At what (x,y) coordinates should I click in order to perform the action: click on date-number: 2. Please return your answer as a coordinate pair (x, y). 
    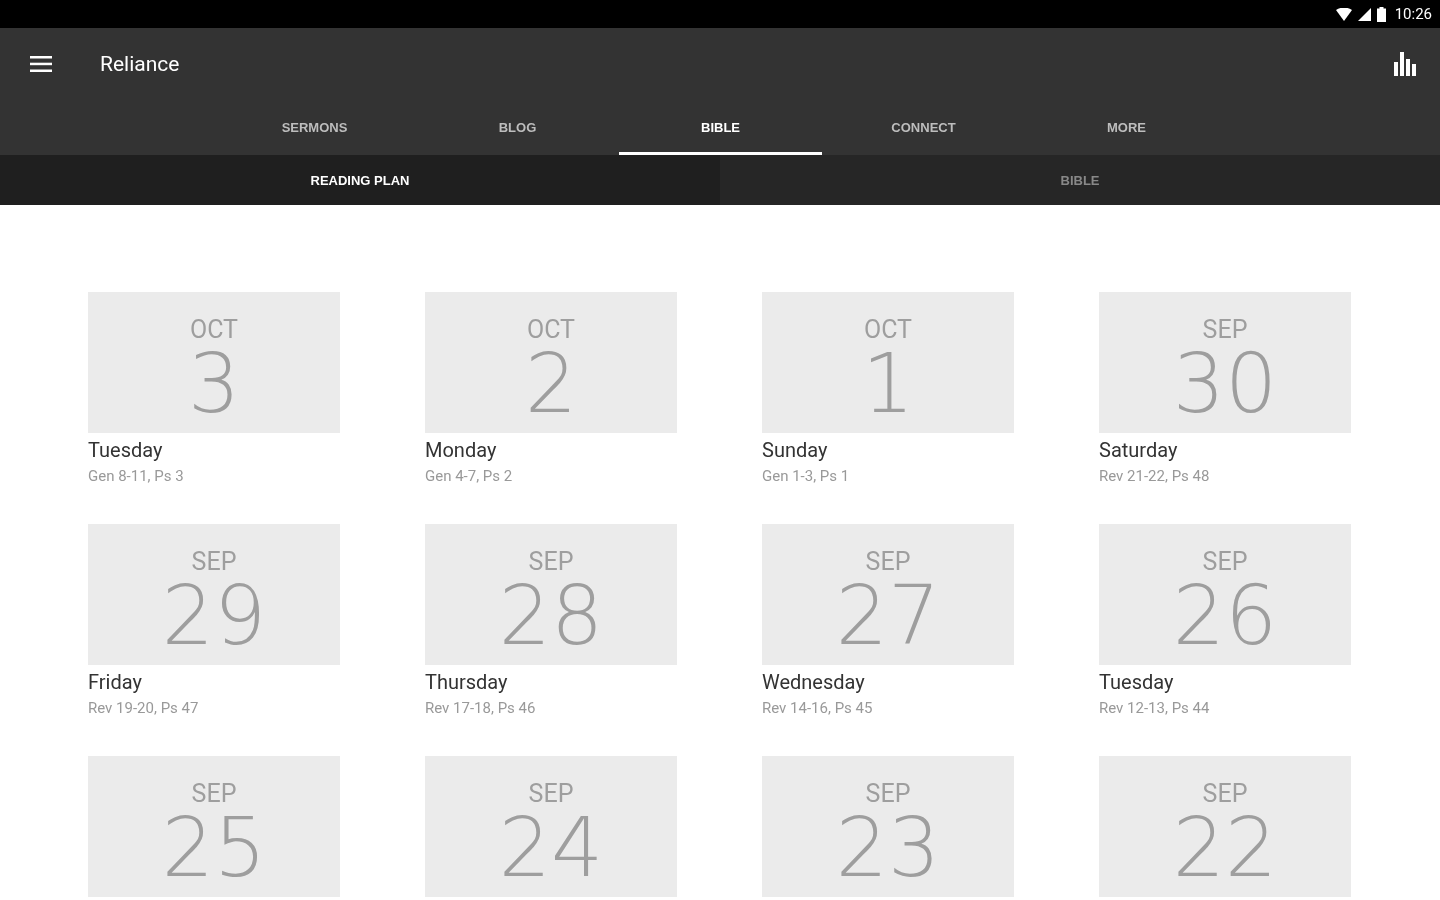
    Looking at the image, I should click on (551, 384).